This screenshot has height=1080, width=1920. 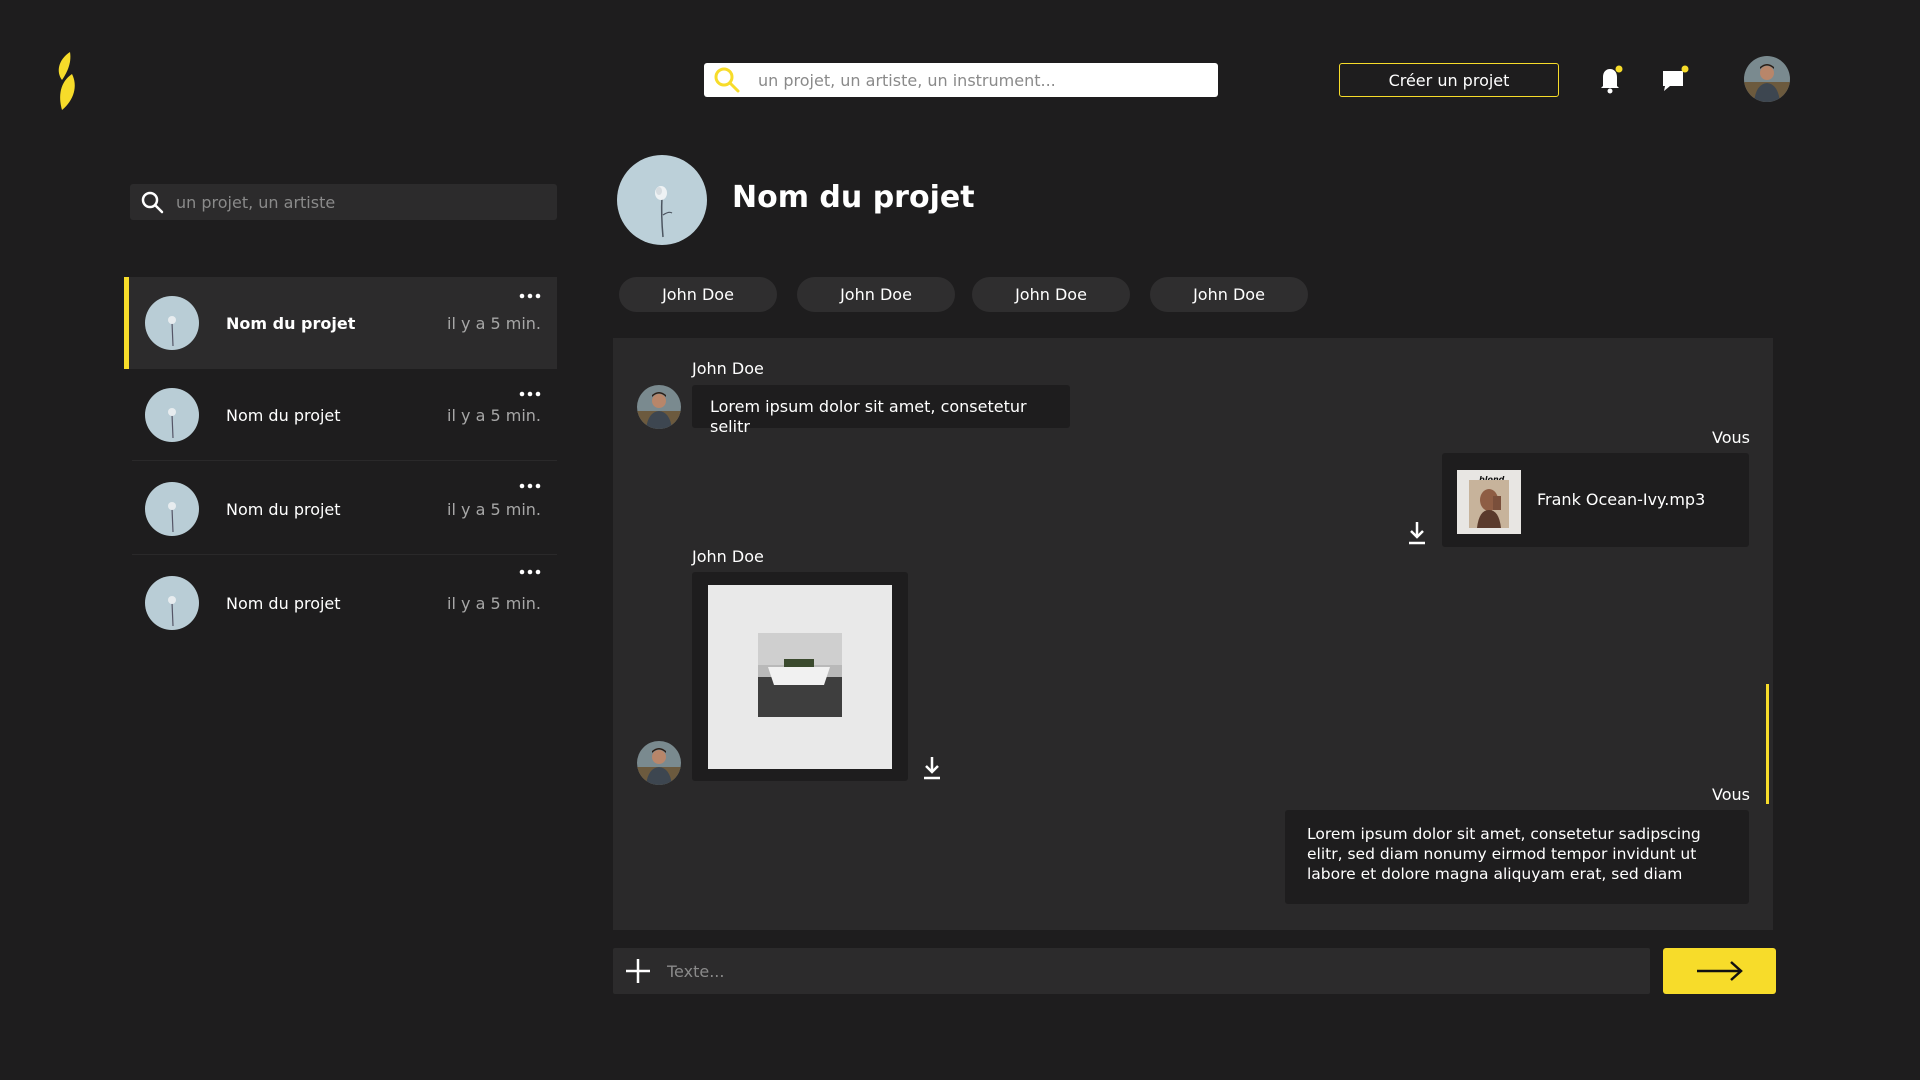 What do you see at coordinates (1449, 80) in the screenshot?
I see `create-project-button: Créer un projet` at bounding box center [1449, 80].